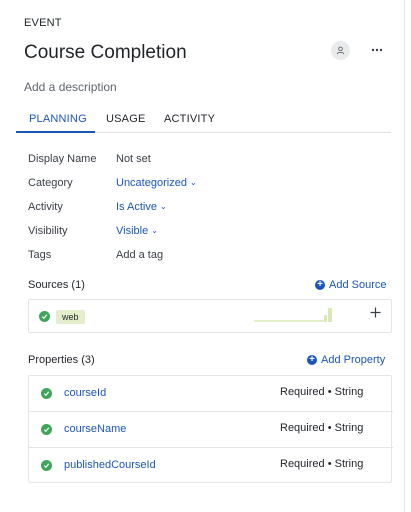 The width and height of the screenshot is (411, 512). Describe the element at coordinates (132, 231) in the screenshot. I see `visibility-value: Visible` at that location.